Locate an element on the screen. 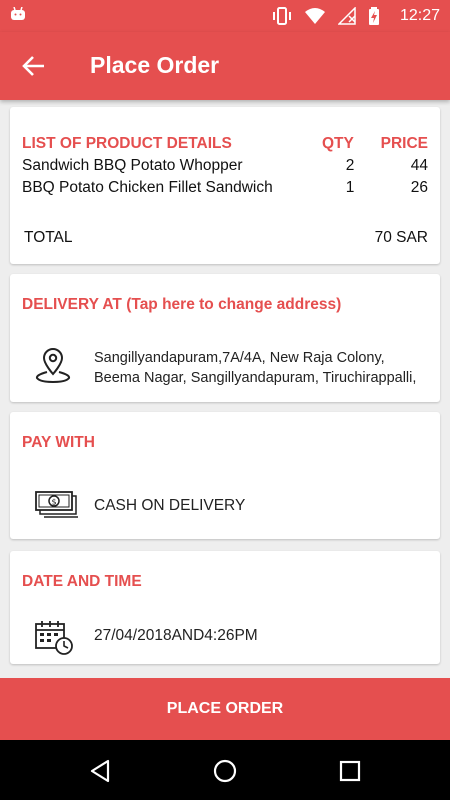  product-row: BBQ Potato Chicken Fillet Sandwich 1 26 is located at coordinates (225, 190).